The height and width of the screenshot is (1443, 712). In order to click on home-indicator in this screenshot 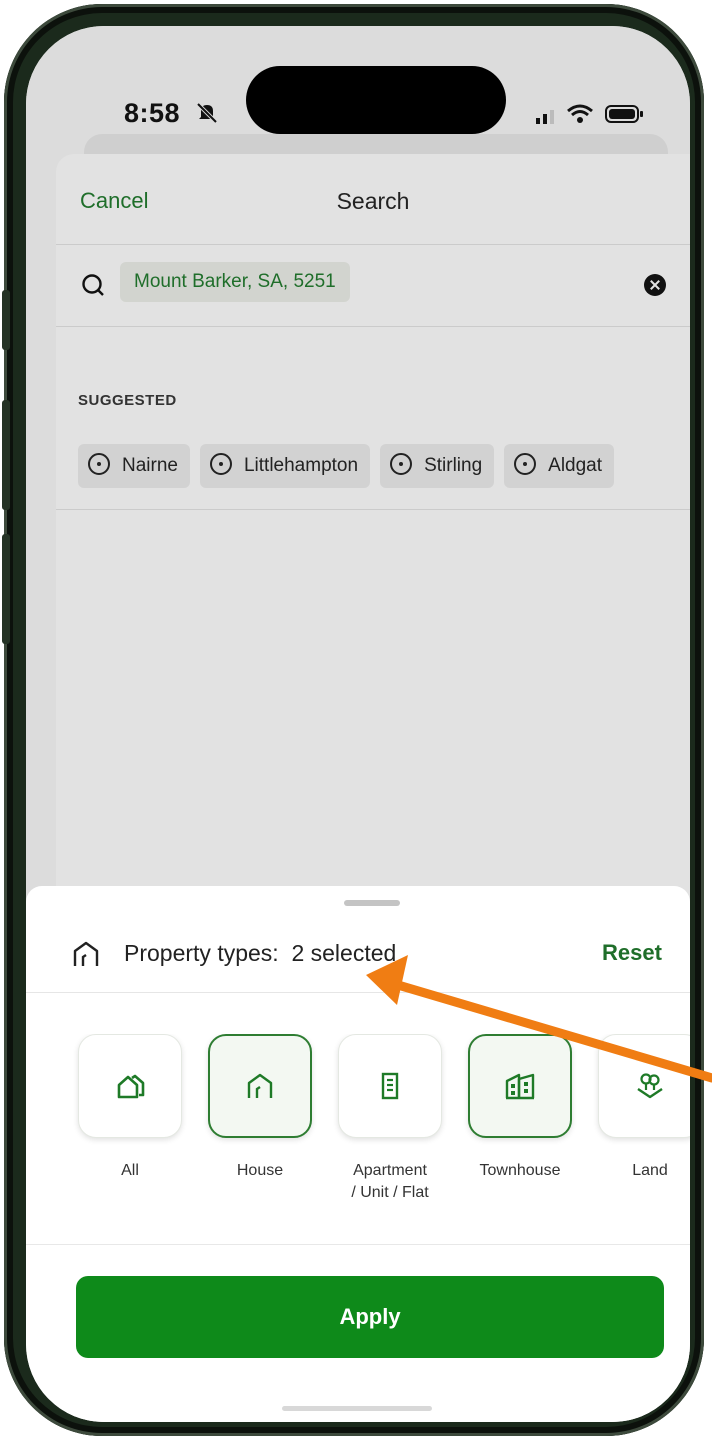, I will do `click(357, 1408)`.